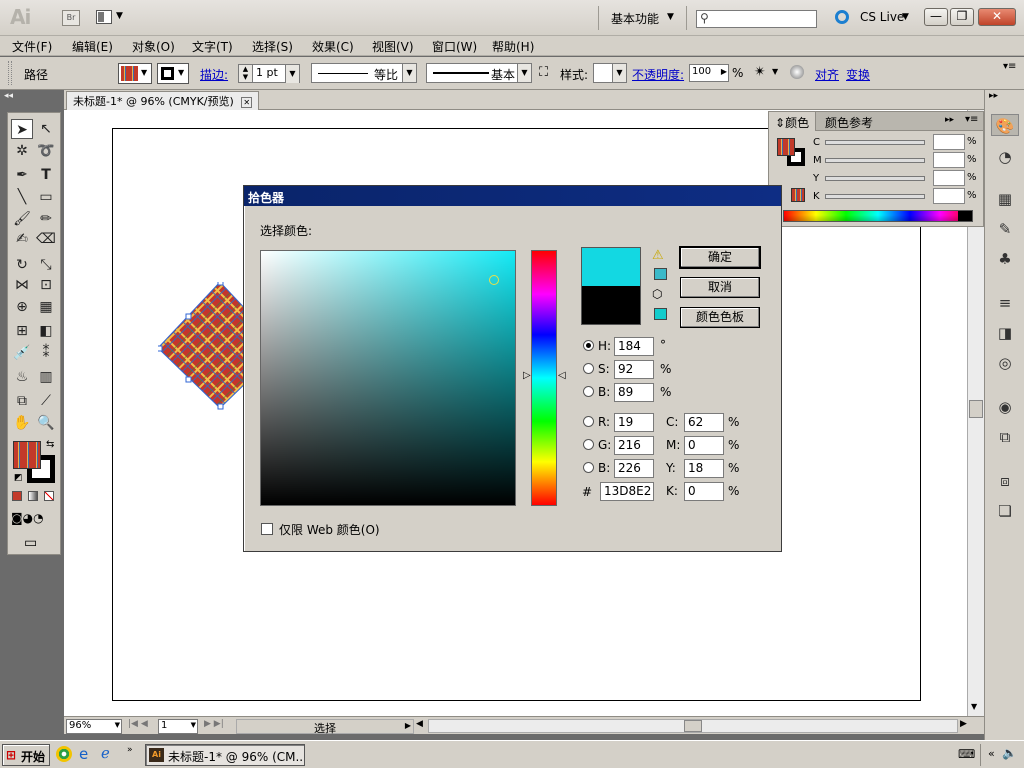 The width and height of the screenshot is (1024, 768). Describe the element at coordinates (798, 195) in the screenshot. I see `last-color-swatch` at that location.